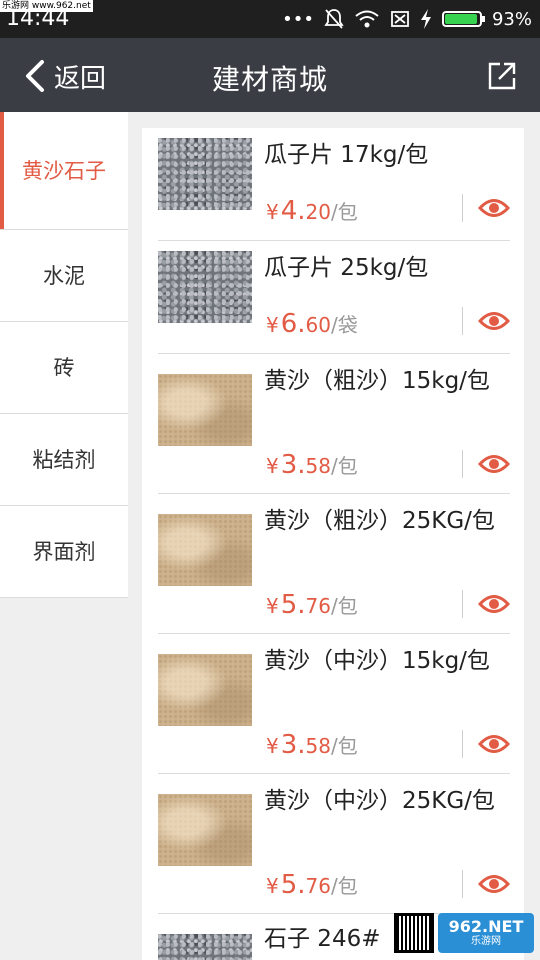 Image resolution: width=540 pixels, height=960 pixels. I want to click on product-item: 黄沙（粗沙）25KG/包 ¥5. 76/包, so click(334, 564).